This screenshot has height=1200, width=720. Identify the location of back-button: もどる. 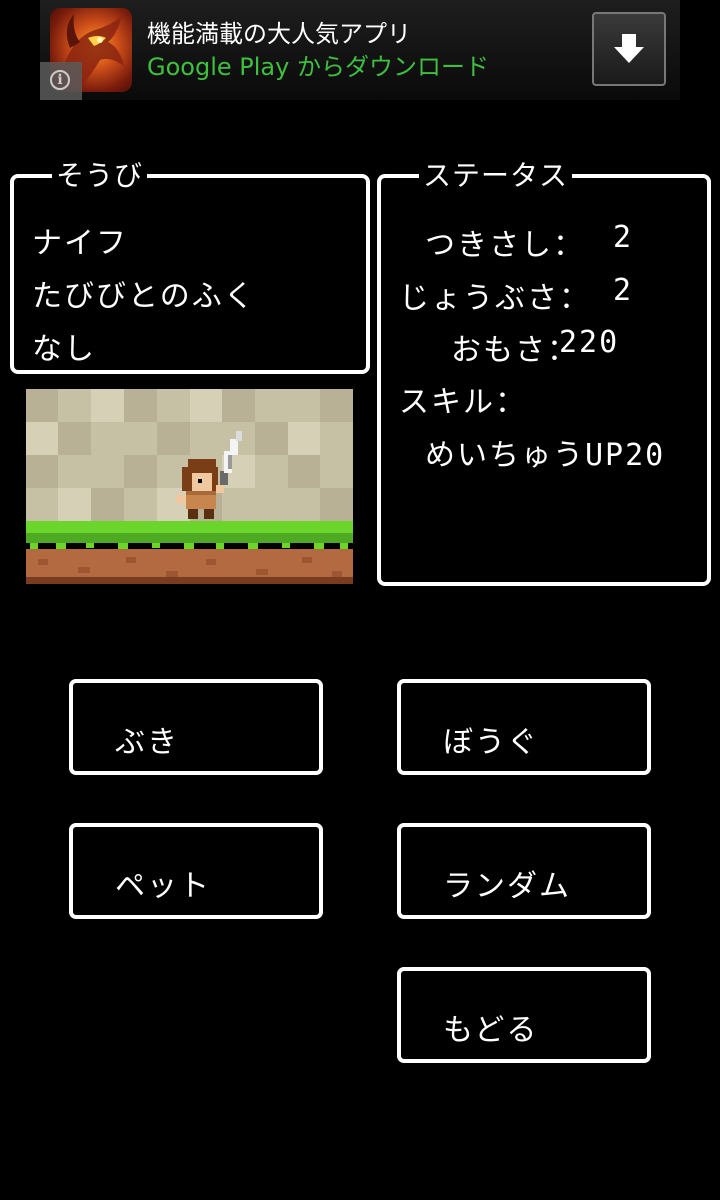
(524, 1015).